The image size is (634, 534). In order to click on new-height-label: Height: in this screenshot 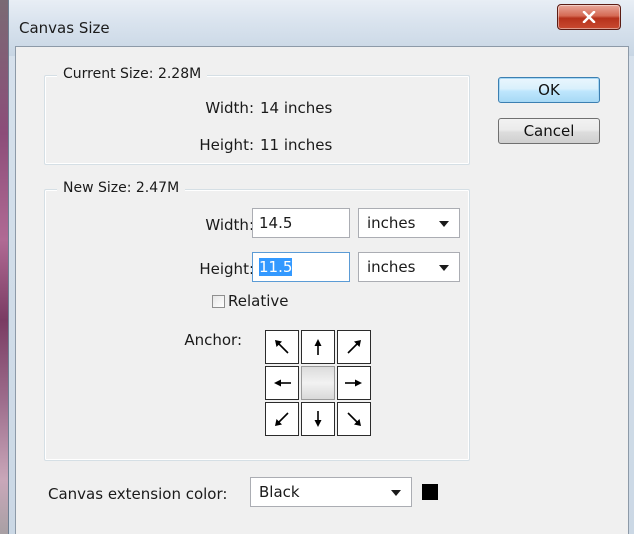, I will do `click(226, 269)`.